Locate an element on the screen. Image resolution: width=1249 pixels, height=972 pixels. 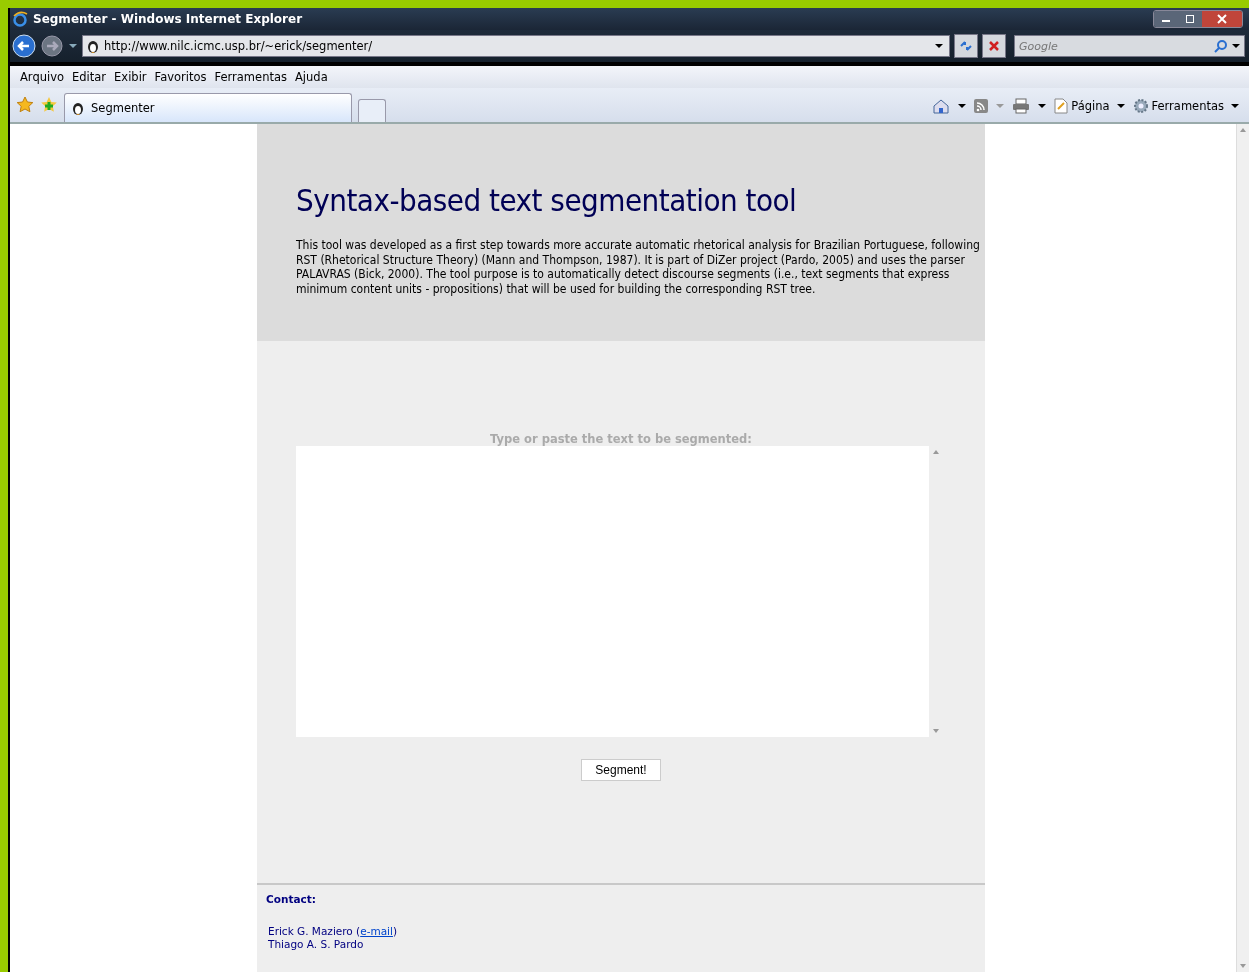
stop-icon is located at coordinates (994, 46).